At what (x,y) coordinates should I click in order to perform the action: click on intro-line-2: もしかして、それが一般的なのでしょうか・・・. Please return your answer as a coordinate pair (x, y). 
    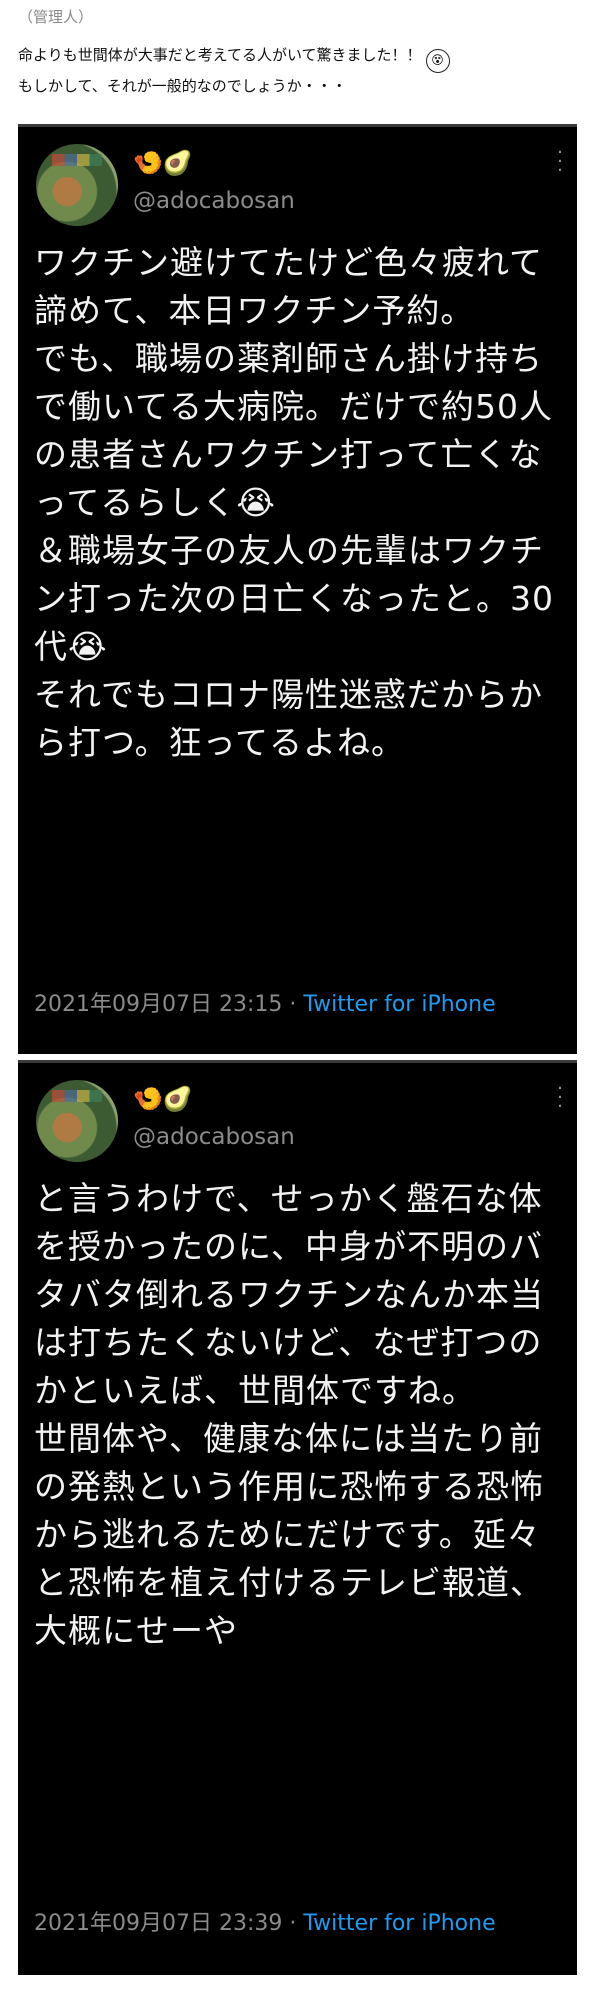
    Looking at the image, I should click on (182, 86).